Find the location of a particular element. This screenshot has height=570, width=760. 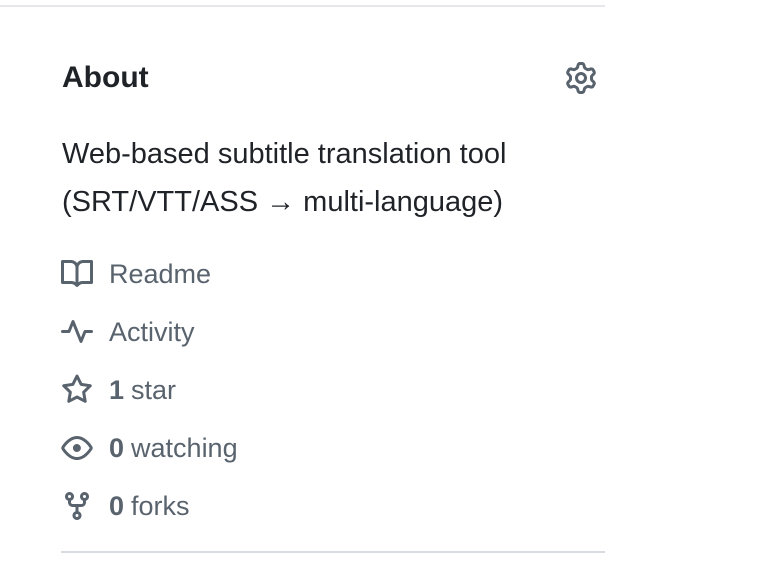

readme-label: Readme is located at coordinates (160, 273).